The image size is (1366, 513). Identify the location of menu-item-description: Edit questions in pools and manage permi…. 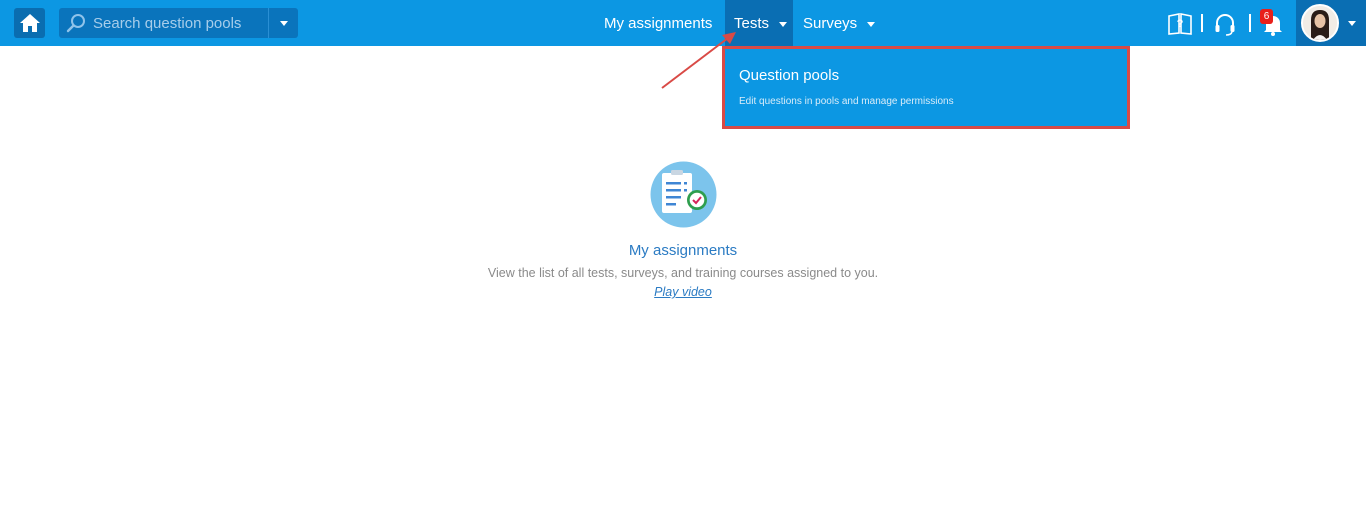
(846, 101).